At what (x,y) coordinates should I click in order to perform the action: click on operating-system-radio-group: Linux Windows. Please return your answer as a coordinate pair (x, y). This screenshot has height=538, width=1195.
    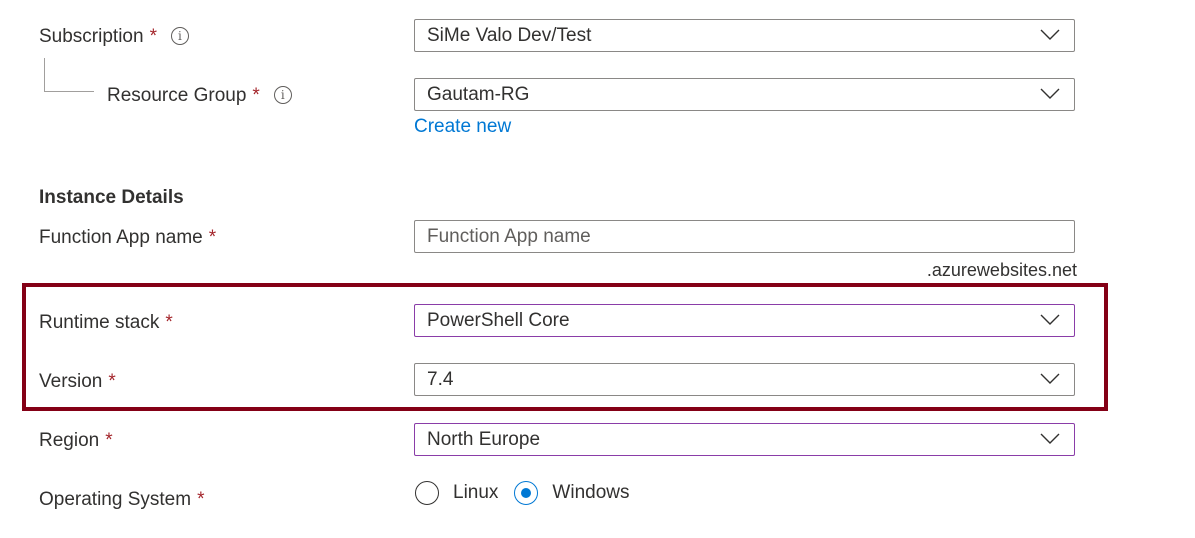
    Looking at the image, I should click on (530, 493).